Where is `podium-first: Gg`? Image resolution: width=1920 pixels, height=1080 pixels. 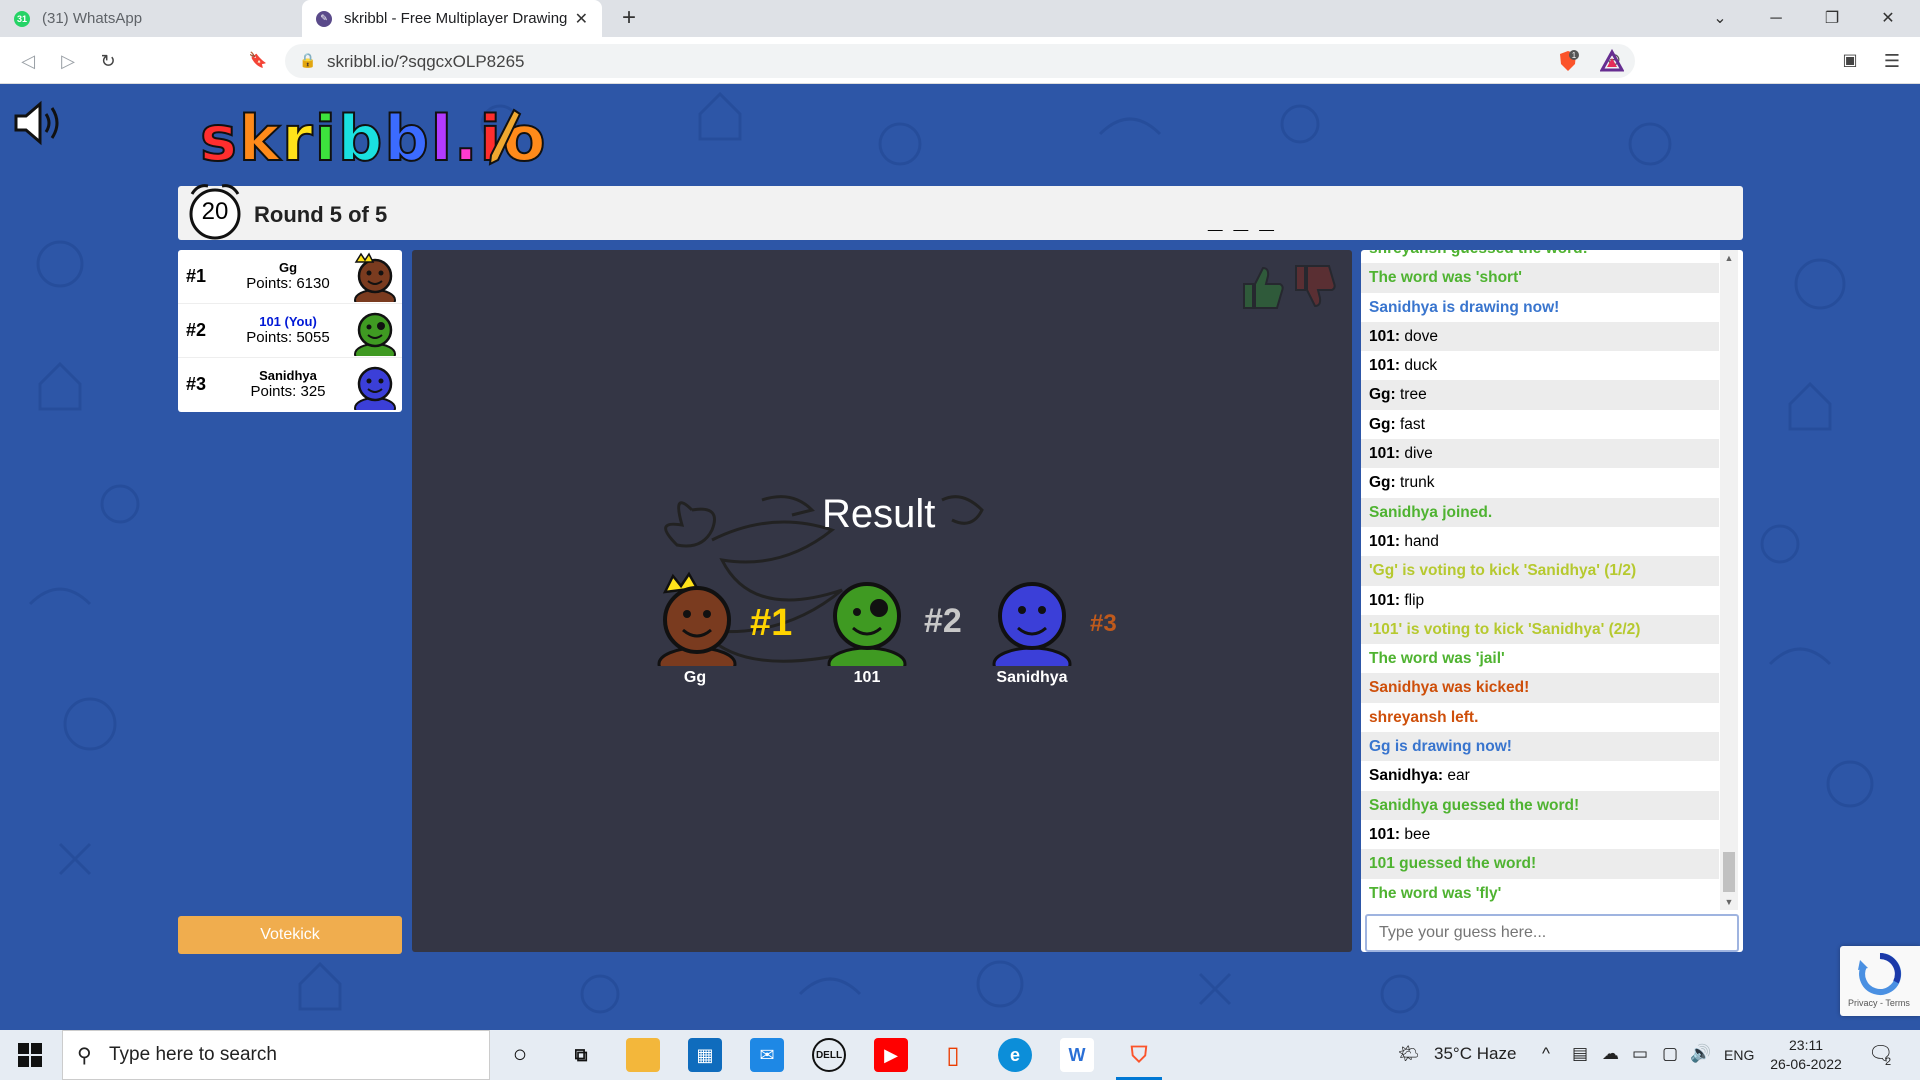 podium-first: Gg is located at coordinates (695, 628).